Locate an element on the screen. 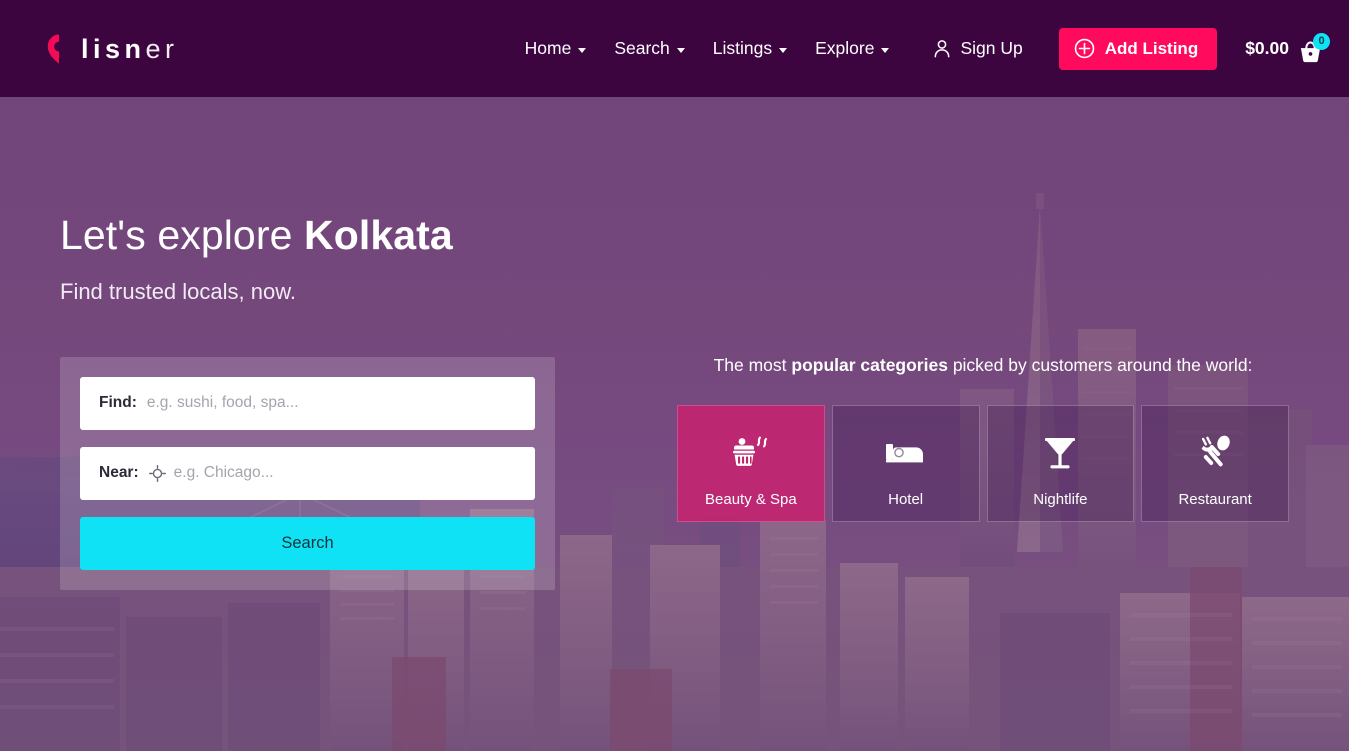 The width and height of the screenshot is (1349, 751). search-button: Search is located at coordinates (307, 543).